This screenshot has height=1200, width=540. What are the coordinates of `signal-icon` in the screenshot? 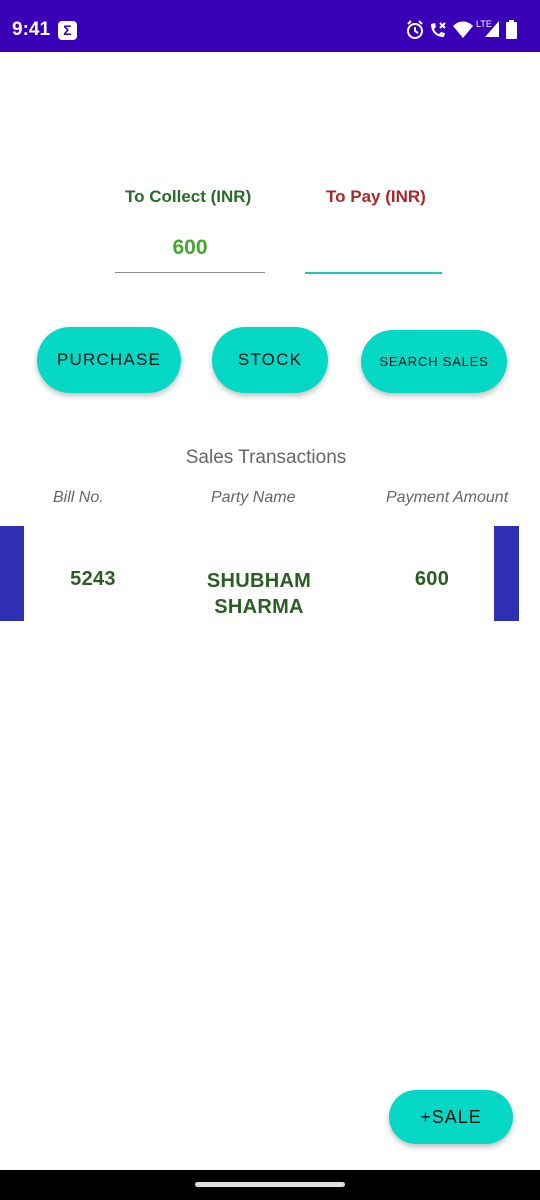 It's located at (492, 29).